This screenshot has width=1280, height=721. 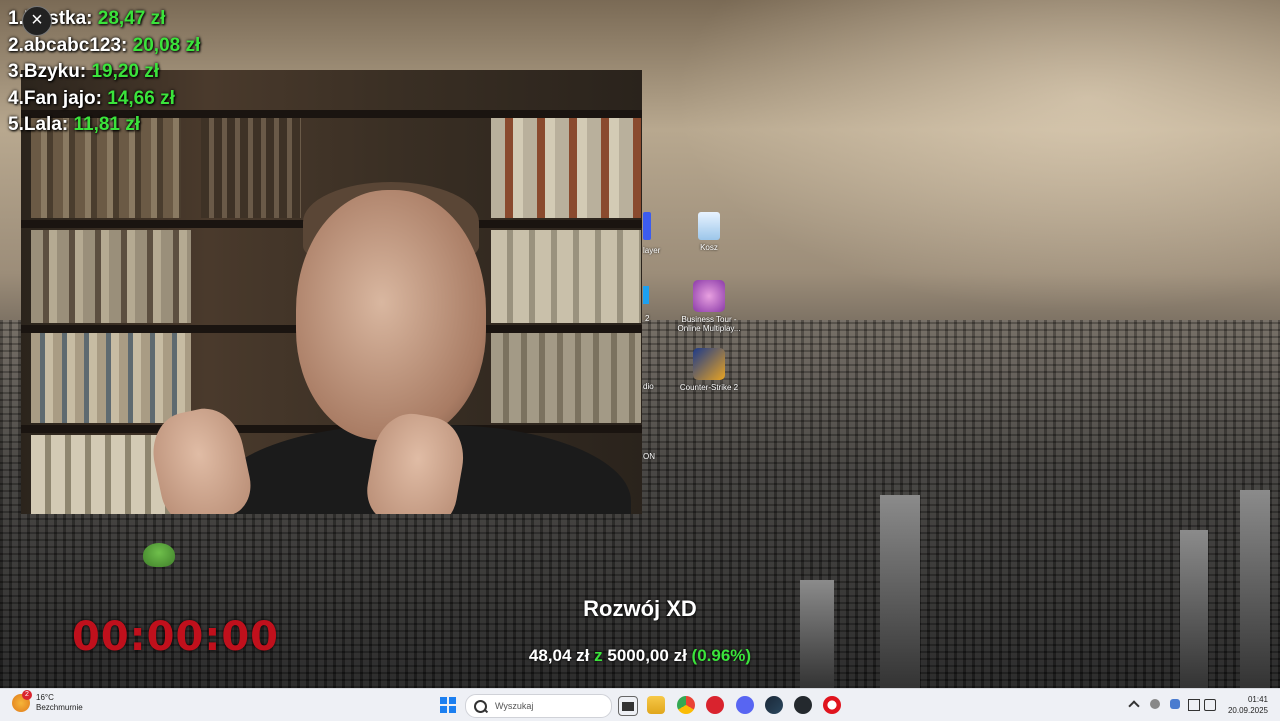 What do you see at coordinates (22, 701) in the screenshot?
I see `sun-icon: 2` at bounding box center [22, 701].